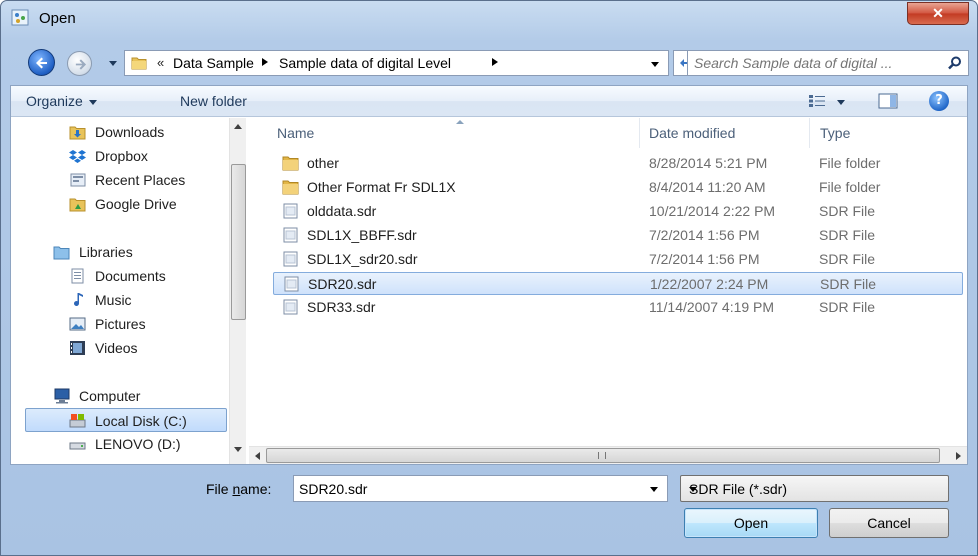  Describe the element at coordinates (238, 126) in the screenshot. I see `scroll-up-icon` at that location.